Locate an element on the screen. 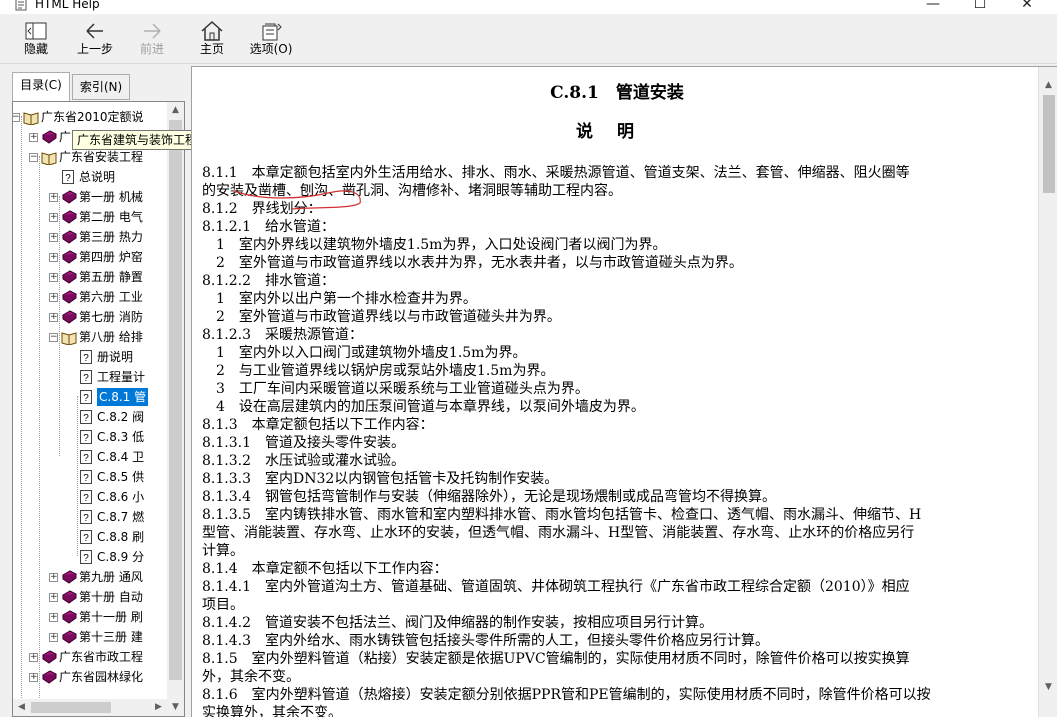 This screenshot has height=717, width=1057. tree-item: + 第六册 工业 is located at coordinates (90, 297).